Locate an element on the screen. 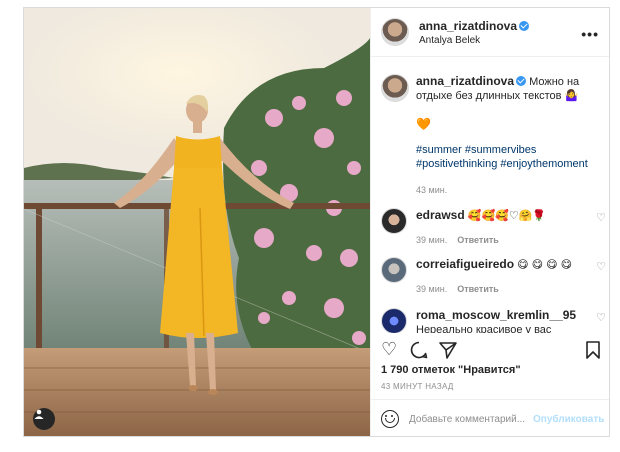 The image size is (620, 452). add-comment-bar: Опубликовать is located at coordinates (490, 417).